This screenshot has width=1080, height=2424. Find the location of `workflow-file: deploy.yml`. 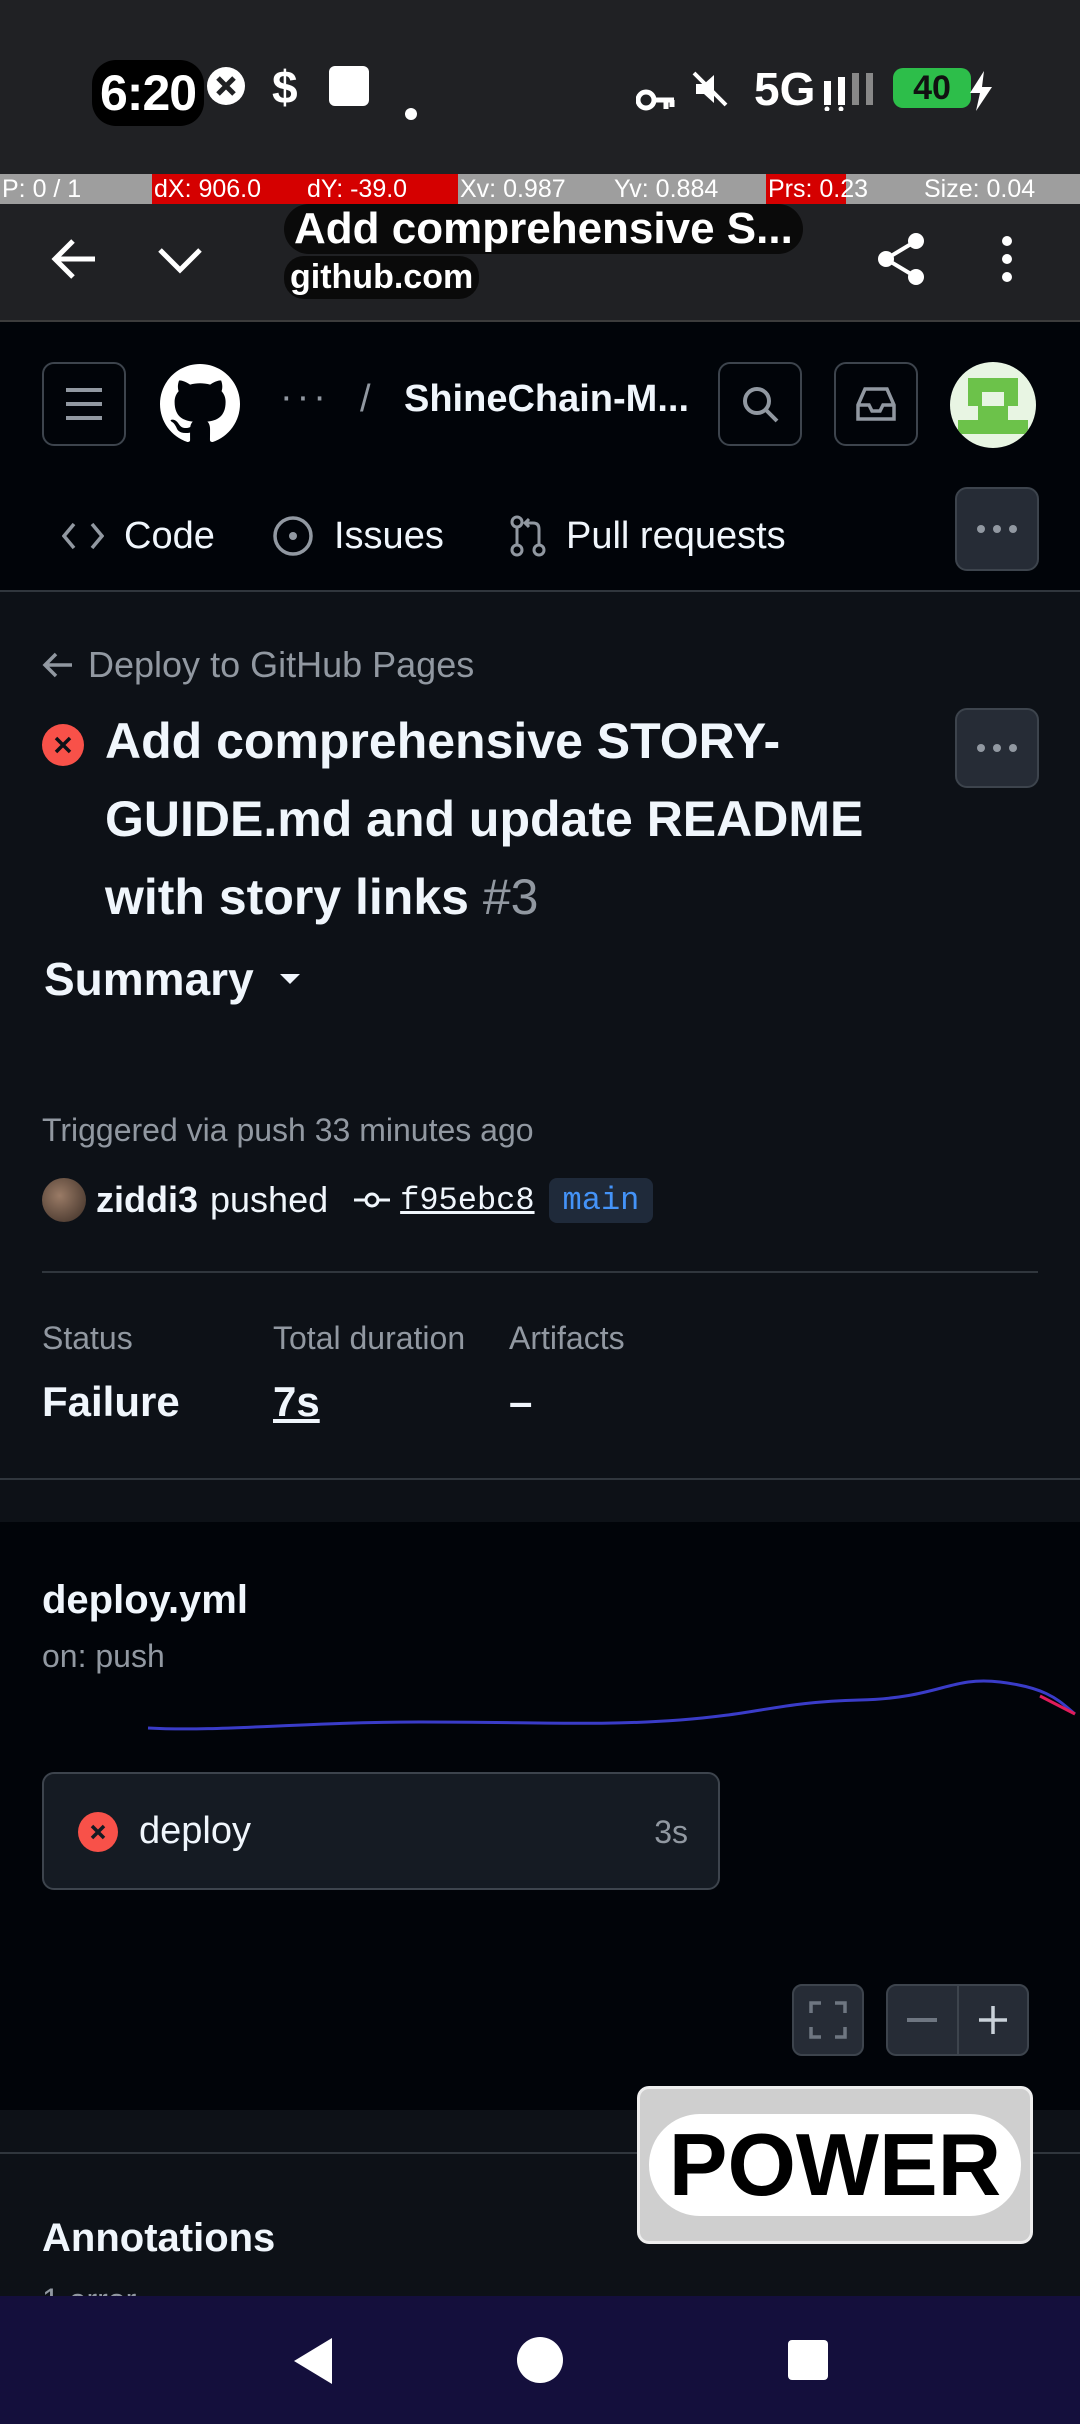

workflow-file: deploy.yml is located at coordinates (145, 1600).